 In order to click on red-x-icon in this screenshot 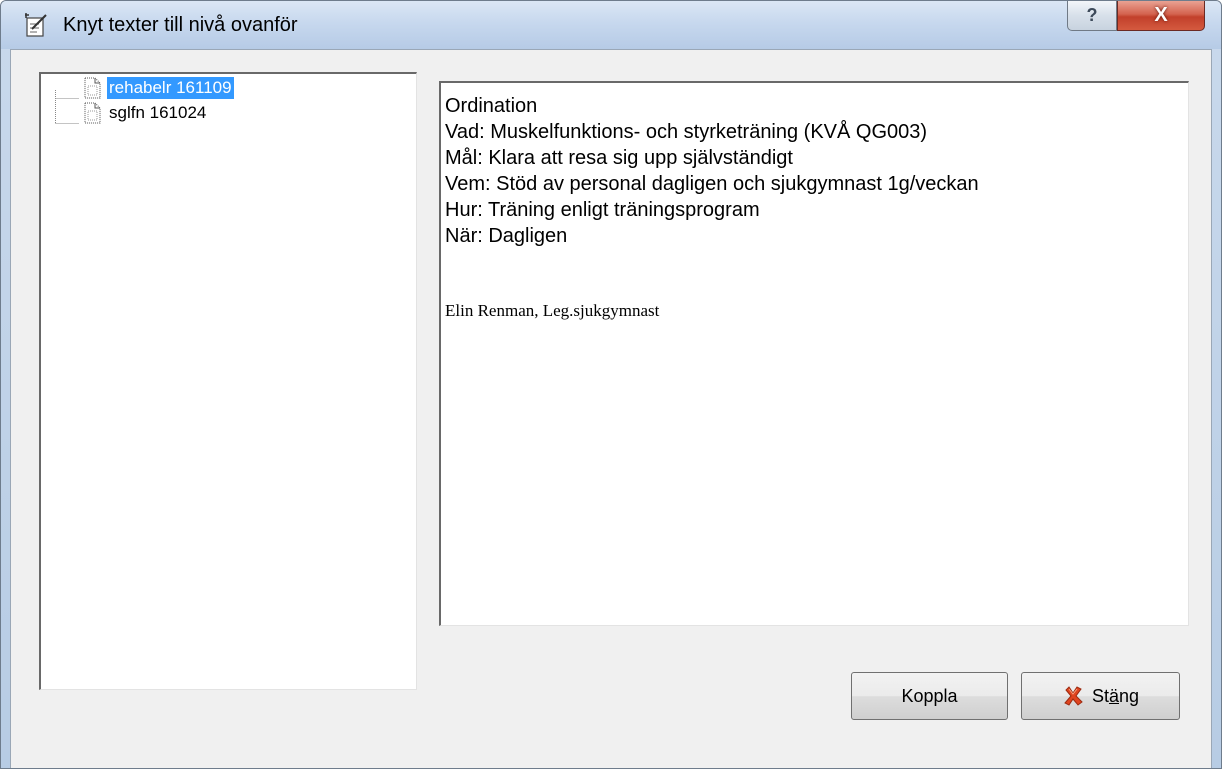, I will do `click(1073, 696)`.